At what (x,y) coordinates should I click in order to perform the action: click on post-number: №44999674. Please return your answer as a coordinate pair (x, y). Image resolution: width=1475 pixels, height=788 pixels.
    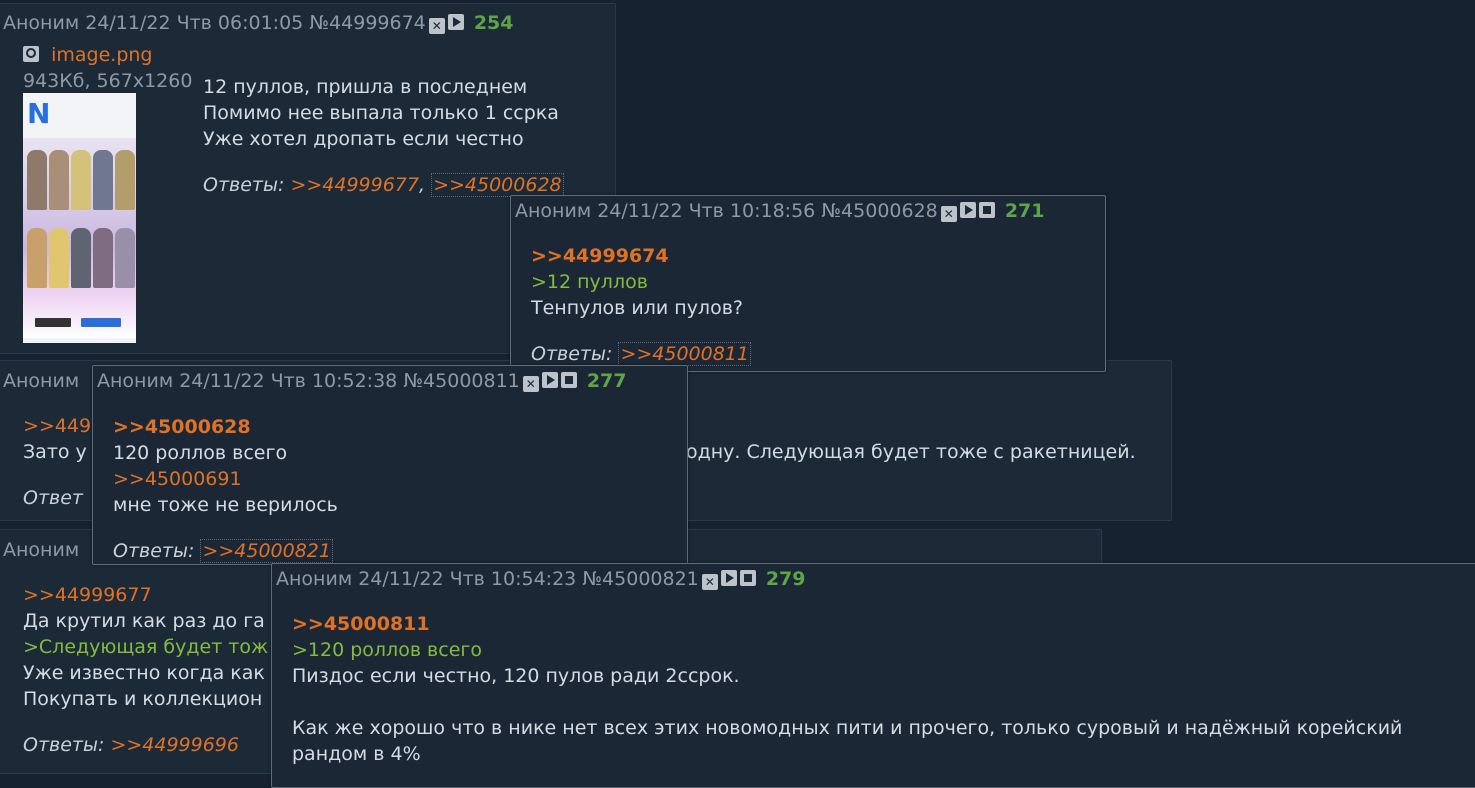
    Looking at the image, I should click on (367, 23).